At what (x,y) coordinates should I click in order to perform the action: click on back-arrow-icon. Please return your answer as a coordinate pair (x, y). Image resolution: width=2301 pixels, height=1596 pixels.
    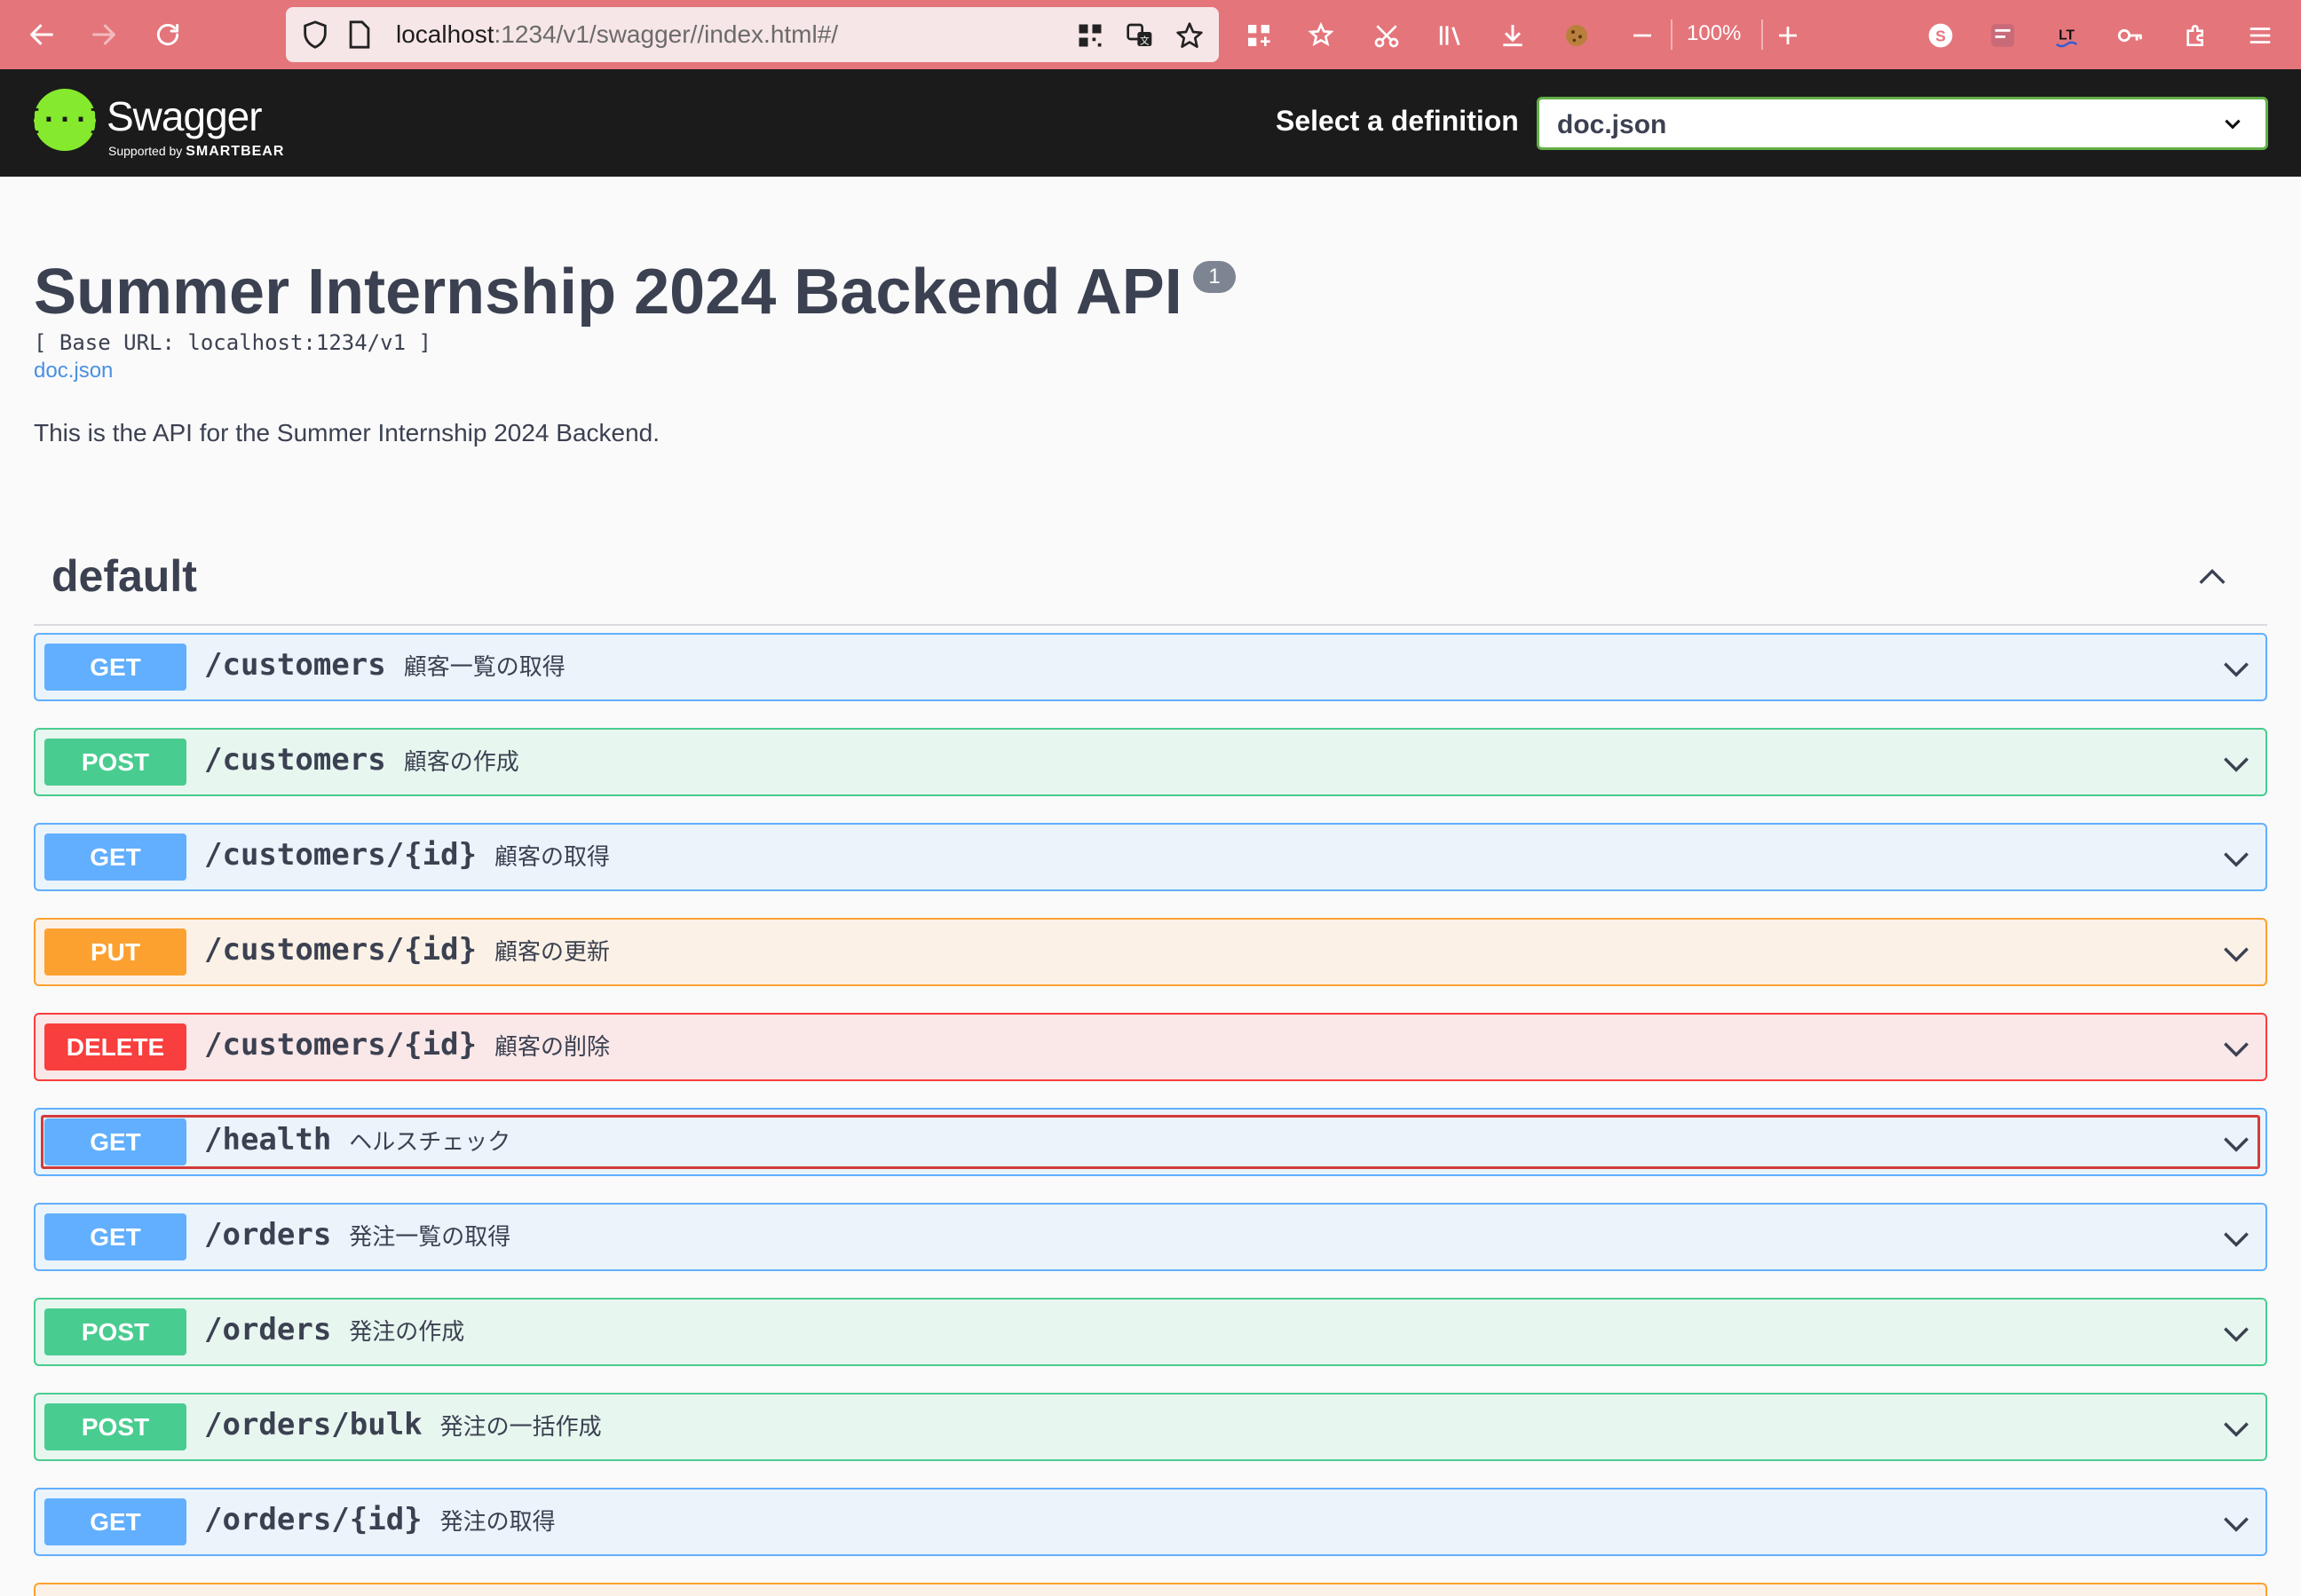
    Looking at the image, I should click on (42, 34).